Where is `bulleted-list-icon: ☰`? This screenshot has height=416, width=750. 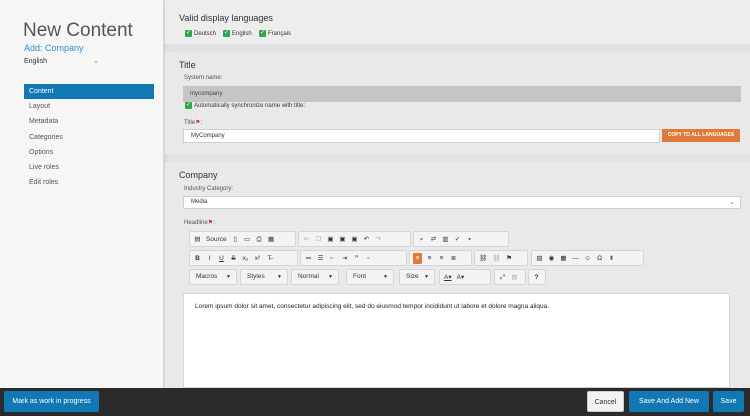
bulleted-list-icon: ☰ is located at coordinates (320, 258).